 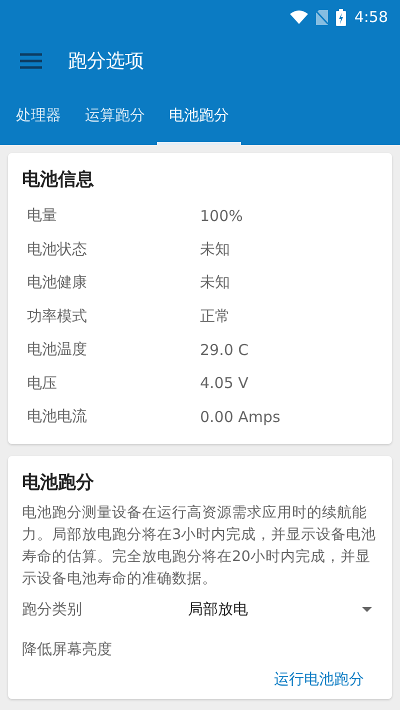 I want to click on tab: 运算跑分, so click(x=115, y=116).